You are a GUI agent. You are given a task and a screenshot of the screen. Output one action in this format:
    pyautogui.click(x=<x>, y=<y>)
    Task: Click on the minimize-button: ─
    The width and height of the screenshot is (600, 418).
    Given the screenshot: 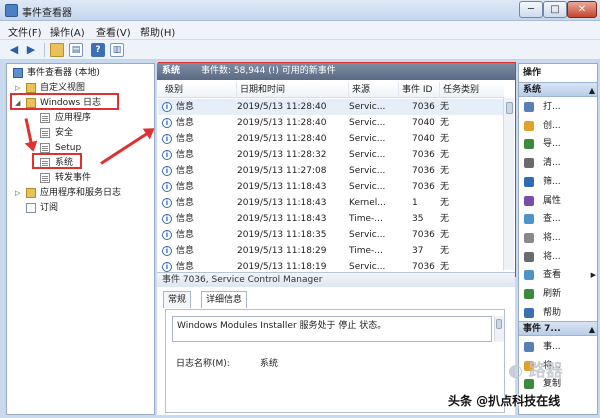 What is the action you would take?
    pyautogui.click(x=531, y=9)
    